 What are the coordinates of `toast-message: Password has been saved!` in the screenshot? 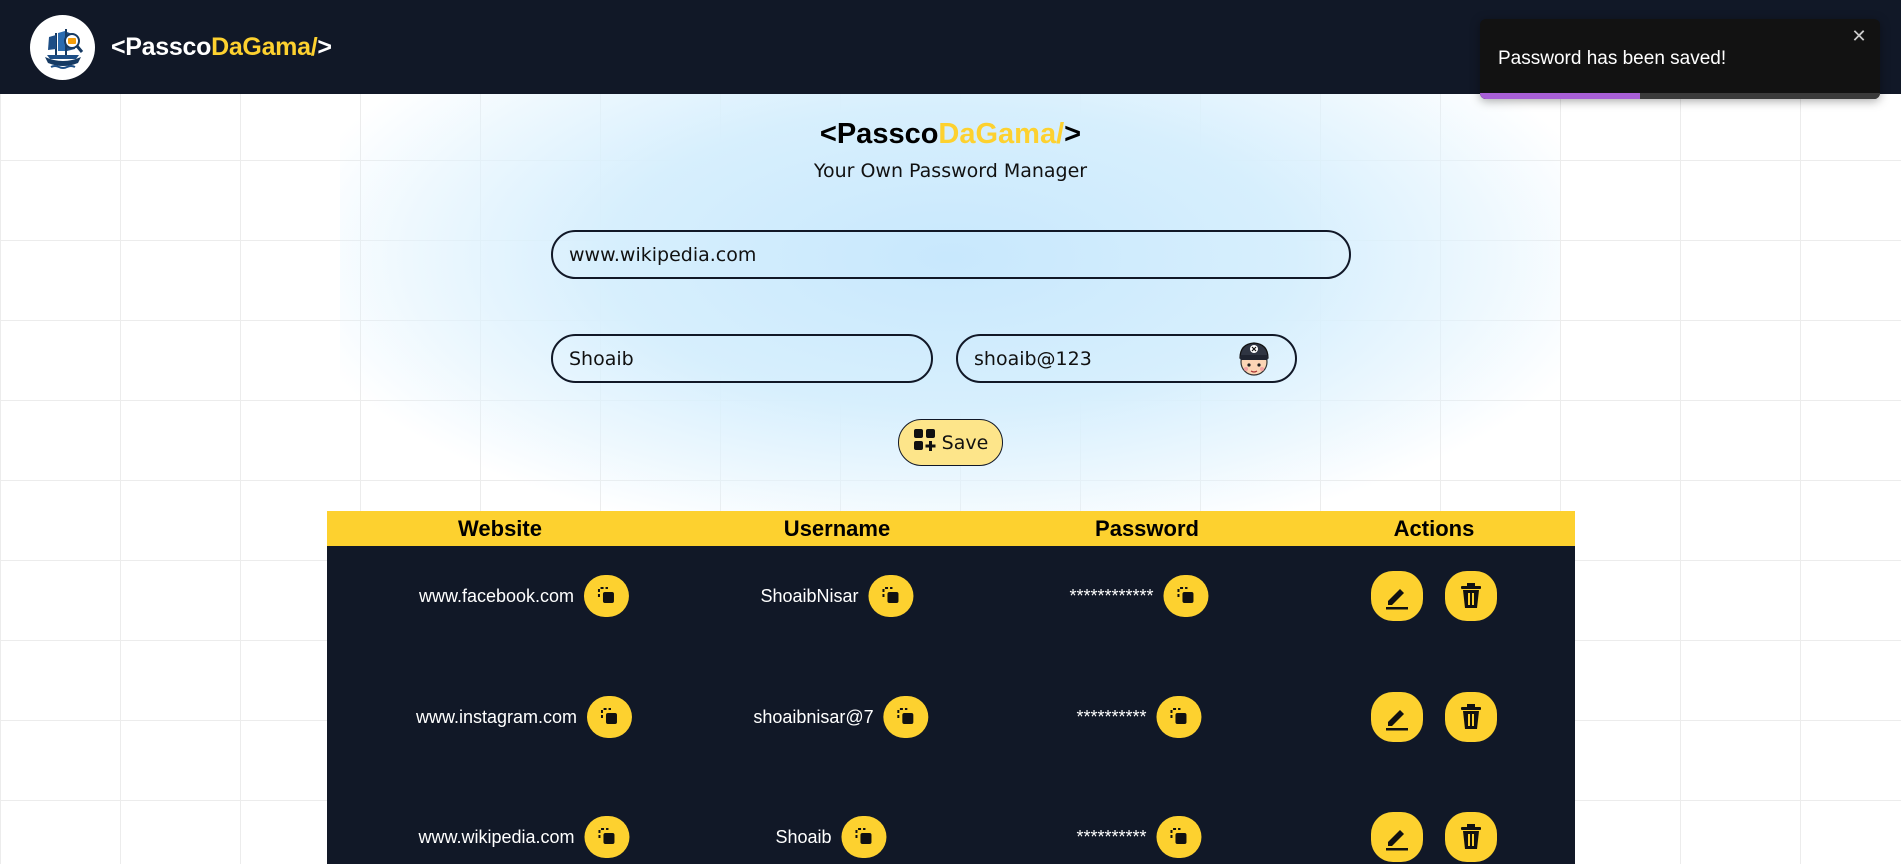 It's located at (1612, 58).